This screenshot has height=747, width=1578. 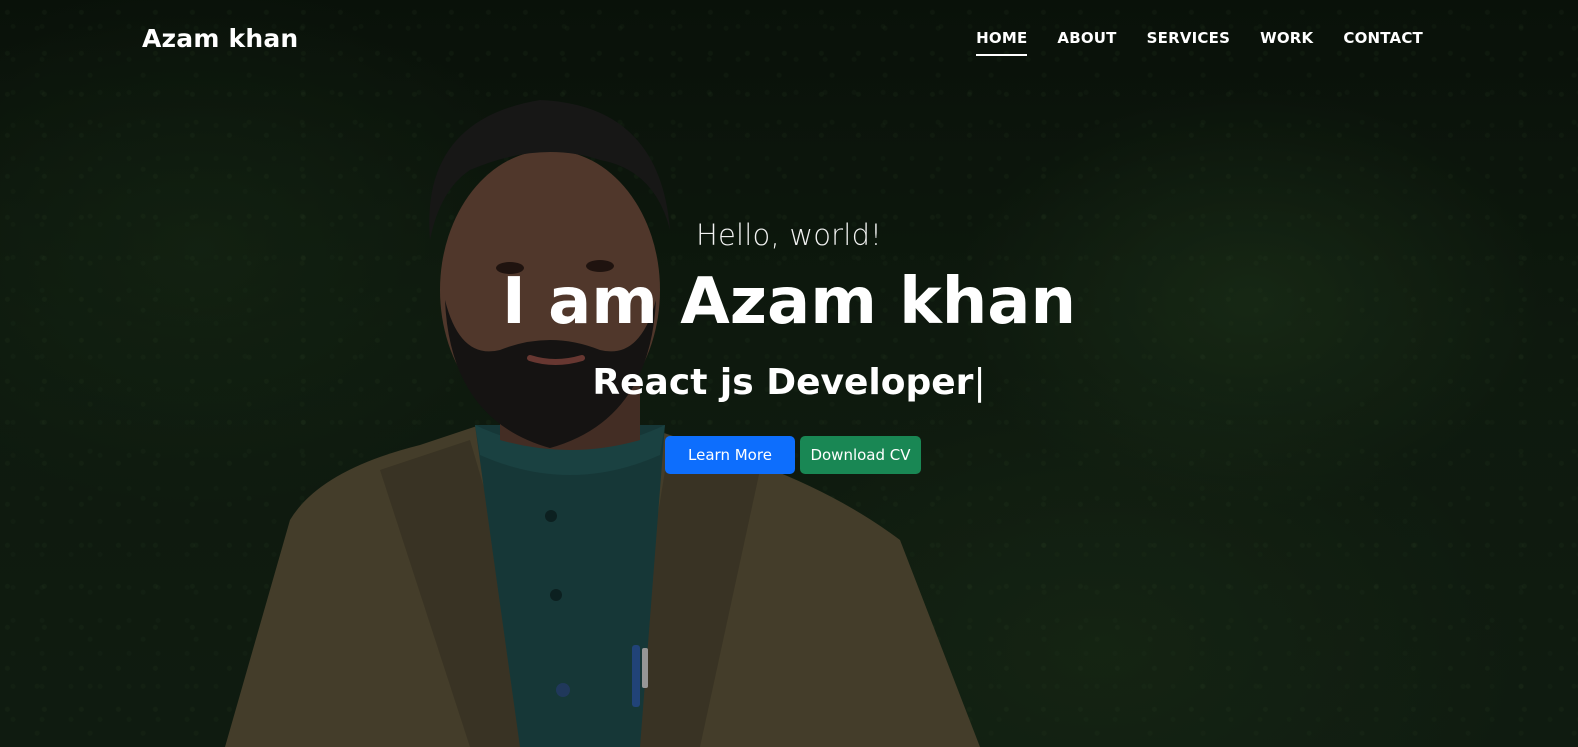 I want to click on role-typewriter: React js Developer|, so click(x=789, y=382).